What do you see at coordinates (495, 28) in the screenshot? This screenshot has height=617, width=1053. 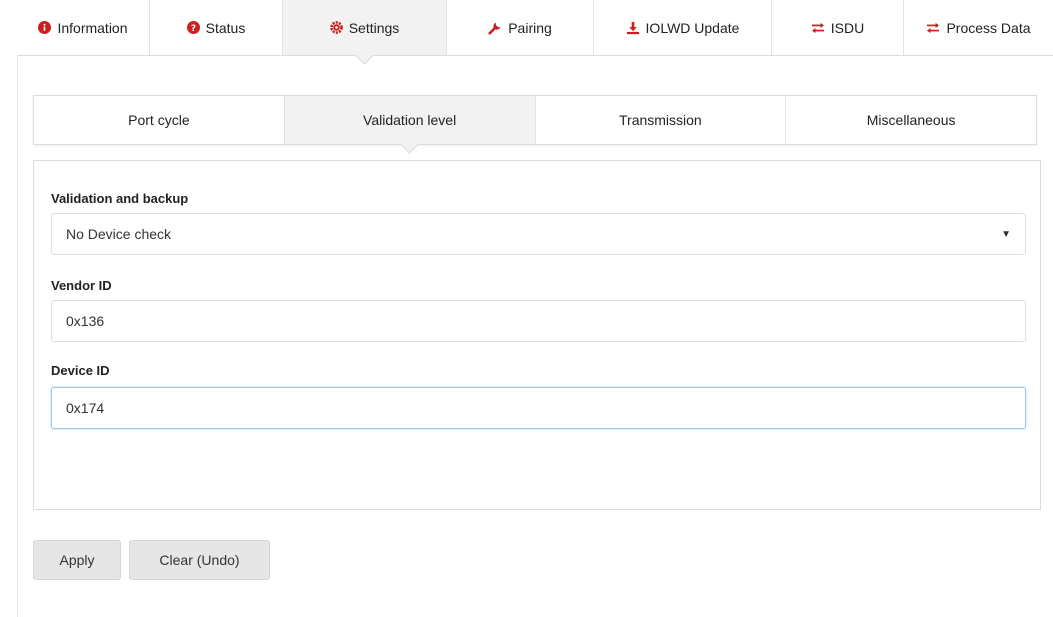 I see `wrench-icon` at bounding box center [495, 28].